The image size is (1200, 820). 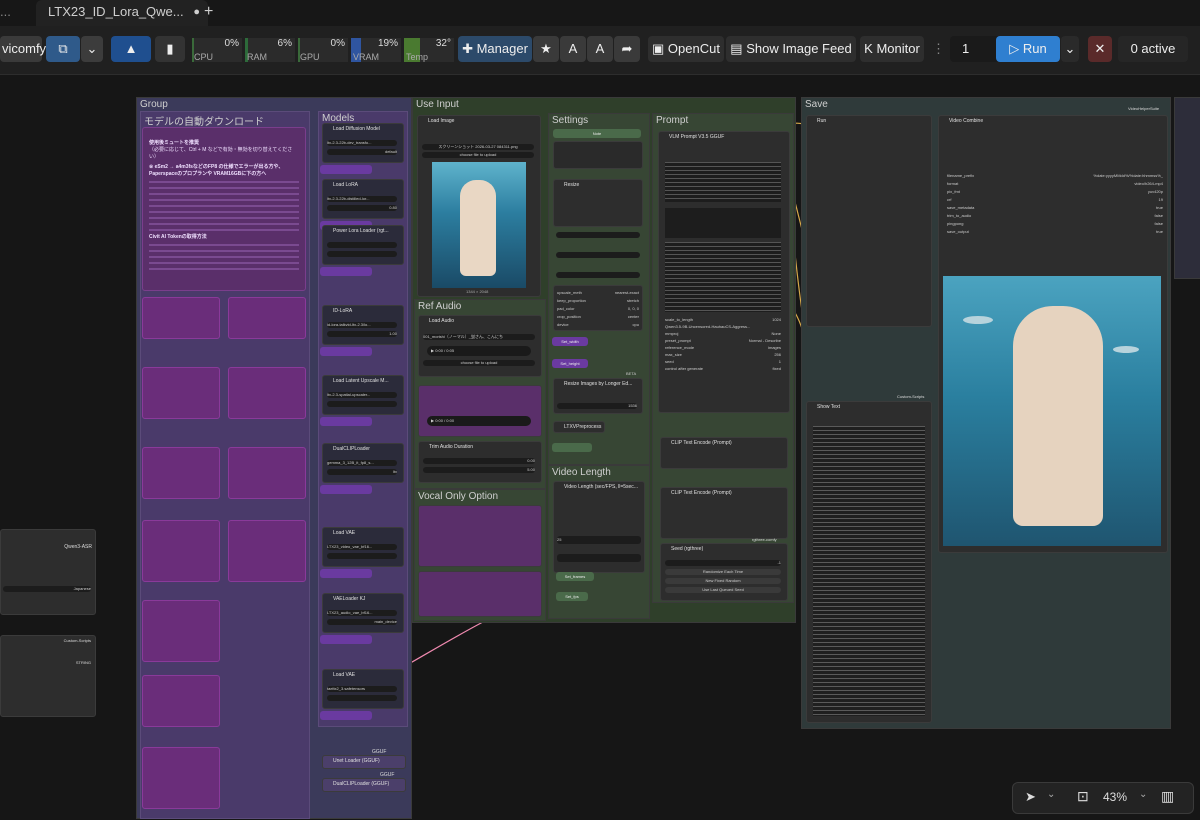 I want to click on audio-player: ▶ 0:00 / 0:05, so click(x=479, y=351).